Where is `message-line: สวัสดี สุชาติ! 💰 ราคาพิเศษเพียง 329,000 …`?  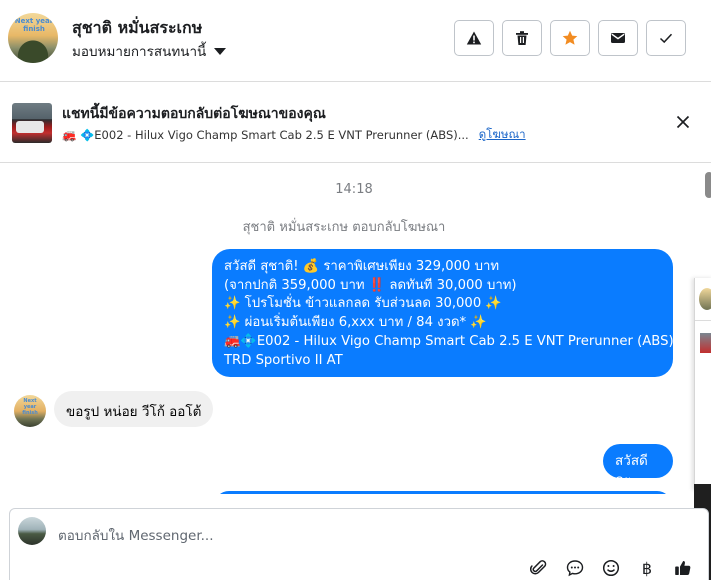 message-line: สวัสดี สุชาติ! 💰 ราคาพิเศษเพียง 329,000 … is located at coordinates (362, 266).